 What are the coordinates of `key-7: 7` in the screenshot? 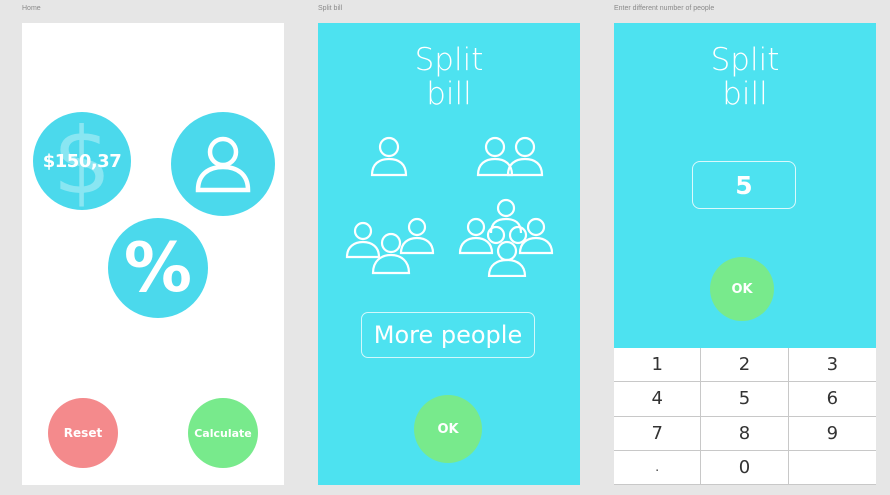 It's located at (658, 433).